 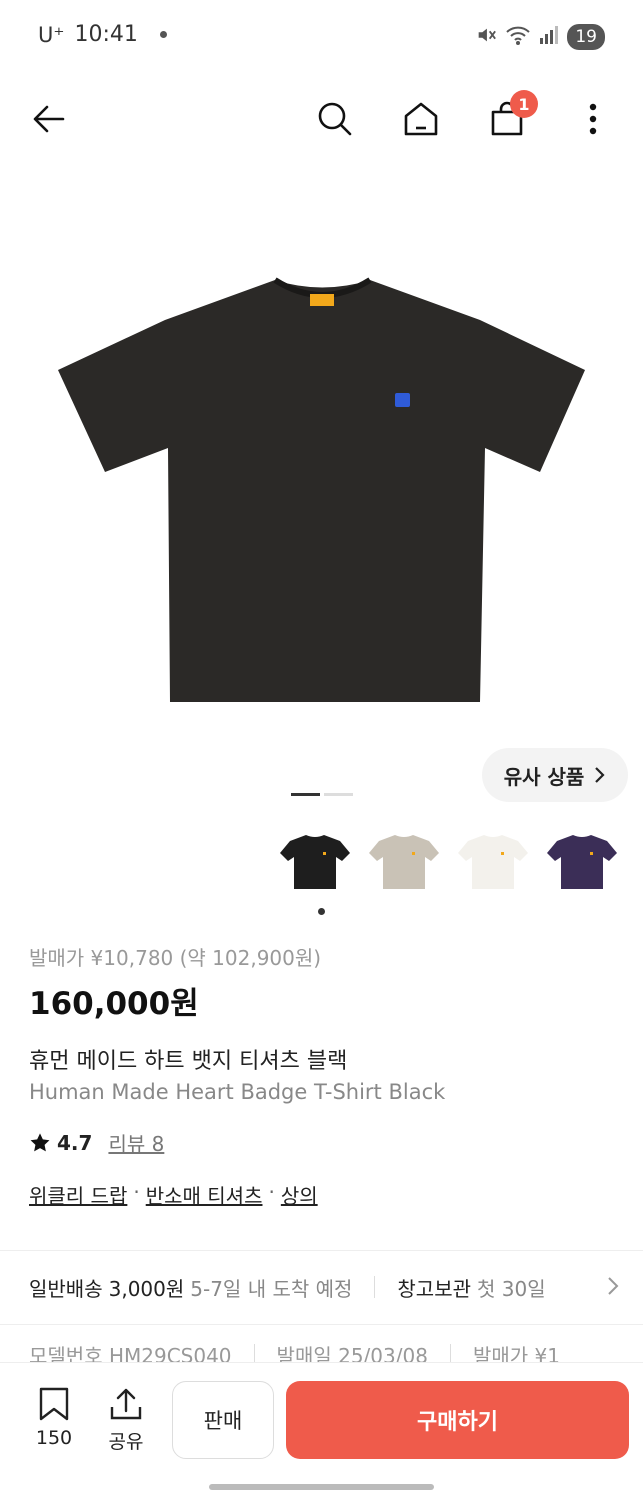 I want to click on buy-label: 구매하기, so click(x=457, y=1422).